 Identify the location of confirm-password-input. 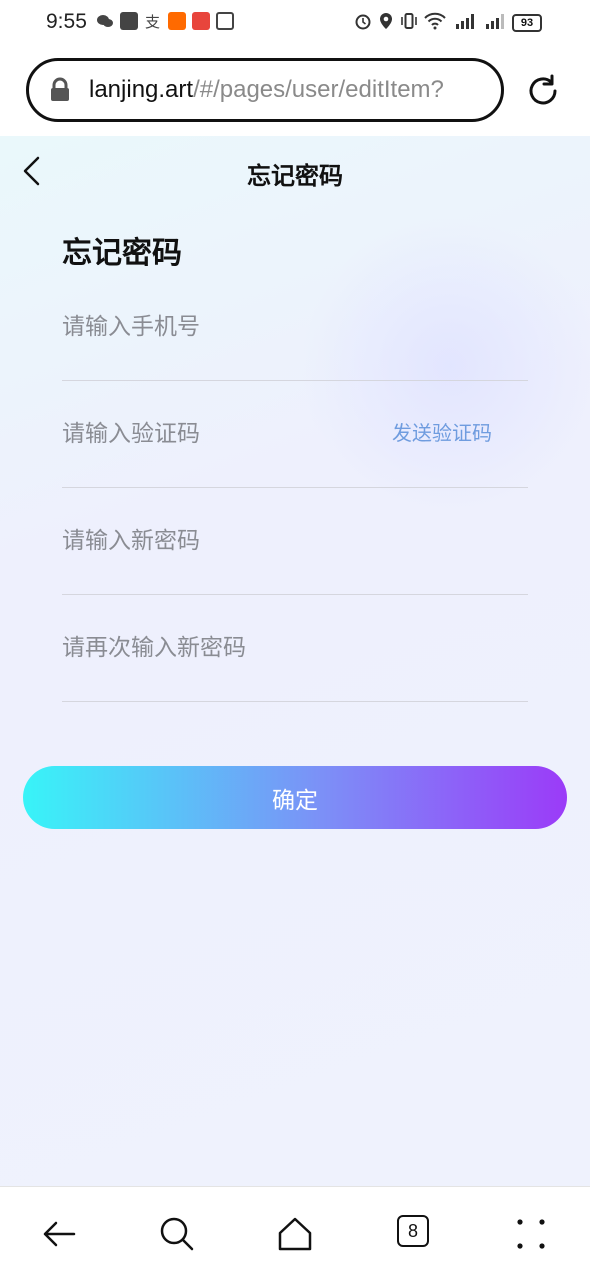
(295, 648).